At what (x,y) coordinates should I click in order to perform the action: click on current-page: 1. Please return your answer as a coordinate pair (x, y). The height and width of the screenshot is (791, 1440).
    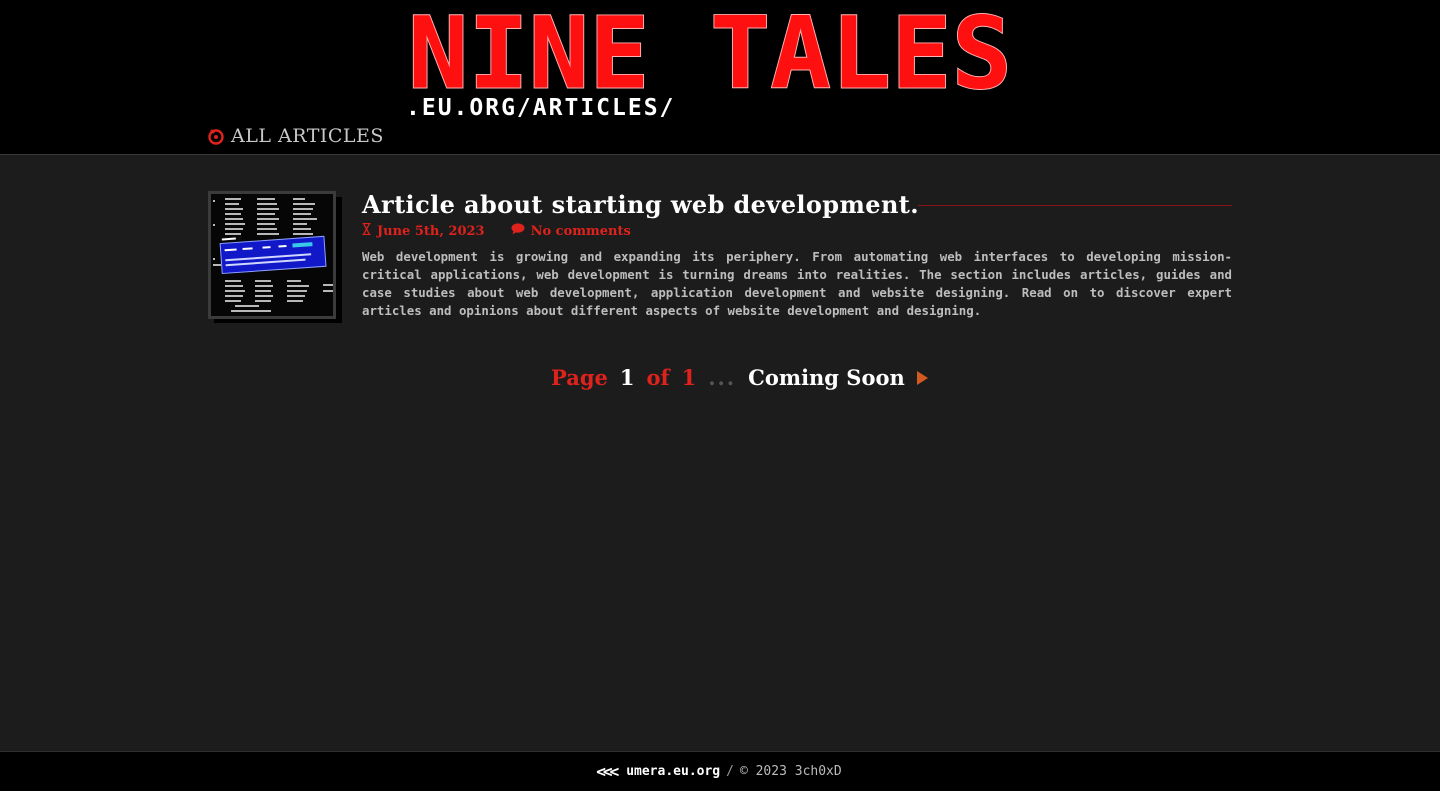
    Looking at the image, I should click on (627, 377).